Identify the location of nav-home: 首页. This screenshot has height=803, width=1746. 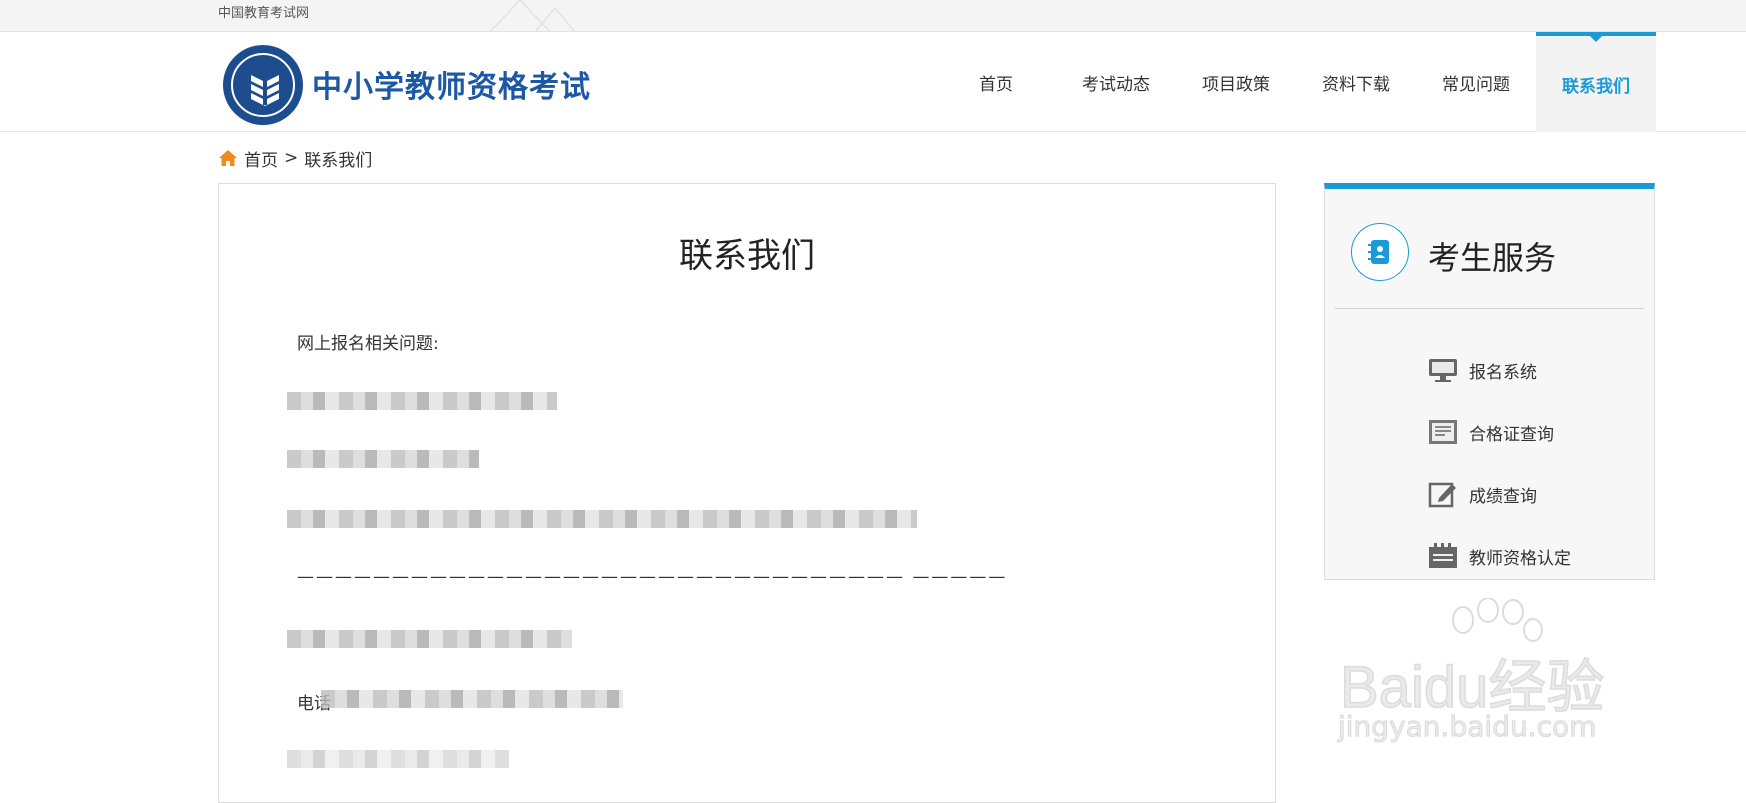
(996, 82).